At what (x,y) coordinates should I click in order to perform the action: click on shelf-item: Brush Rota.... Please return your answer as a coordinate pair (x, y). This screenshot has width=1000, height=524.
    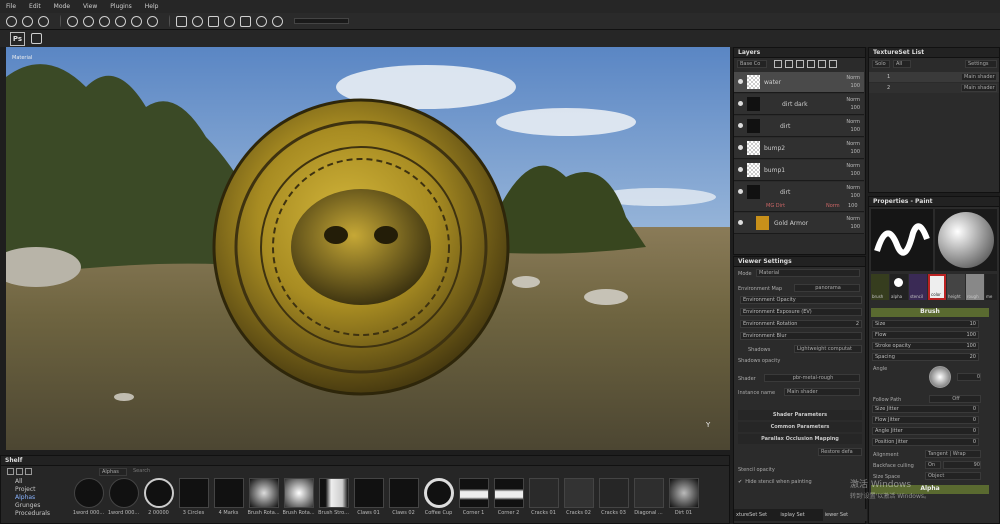
    Looking at the image, I should click on (298, 499).